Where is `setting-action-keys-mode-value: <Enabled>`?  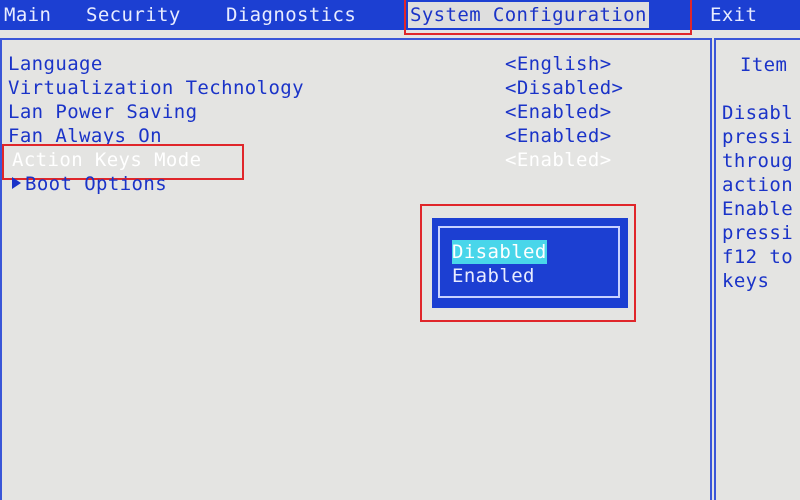
setting-action-keys-mode-value: <Enabled> is located at coordinates (558, 160).